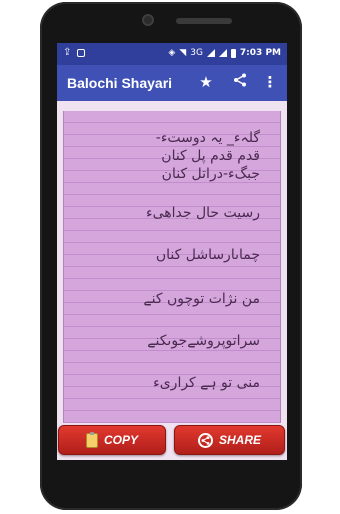 The image size is (340, 514). I want to click on earpiece-speaker, so click(204, 21).